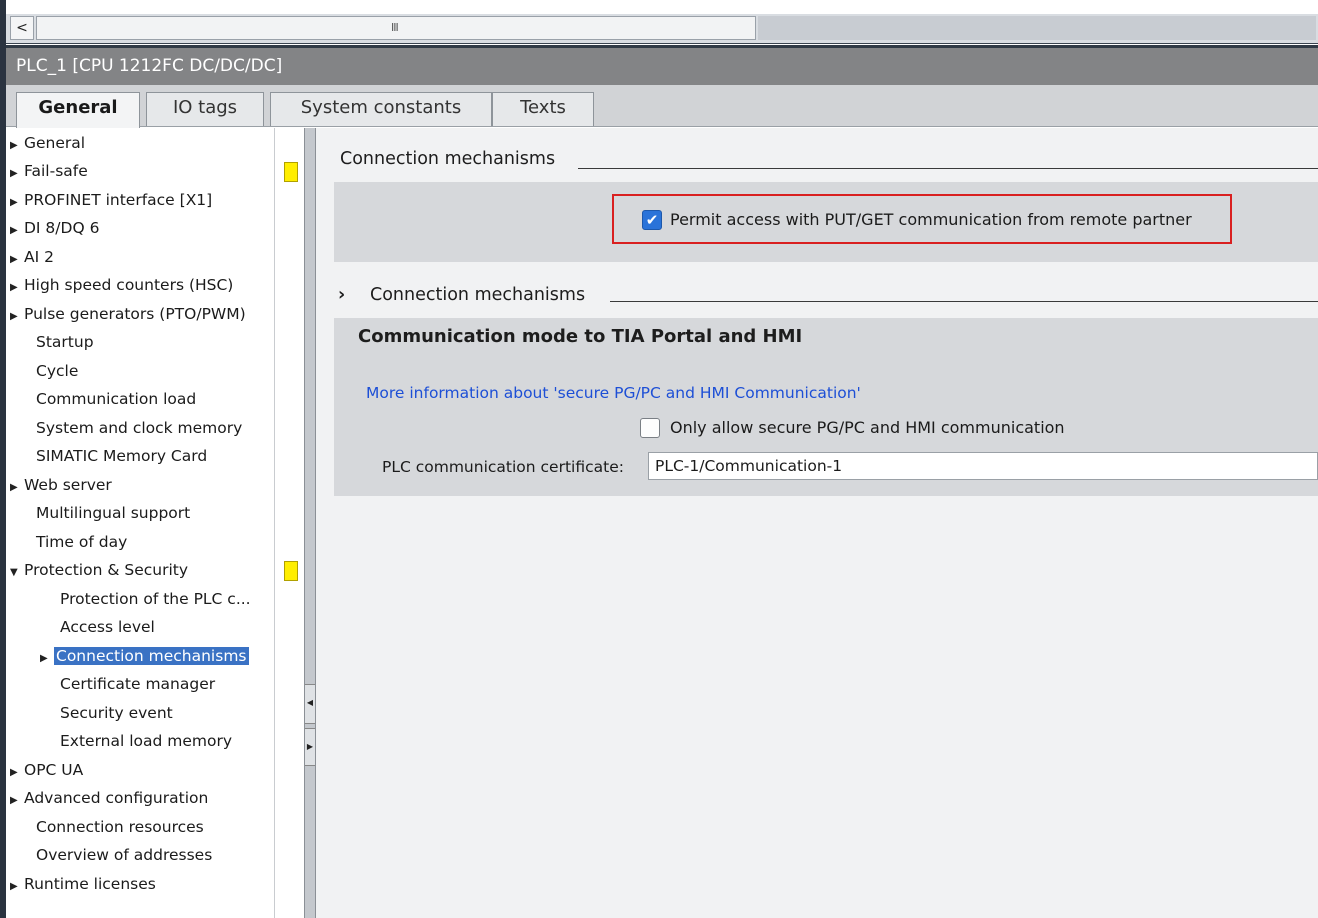  What do you see at coordinates (65, 342) in the screenshot?
I see `nav-item-startup: Startup` at bounding box center [65, 342].